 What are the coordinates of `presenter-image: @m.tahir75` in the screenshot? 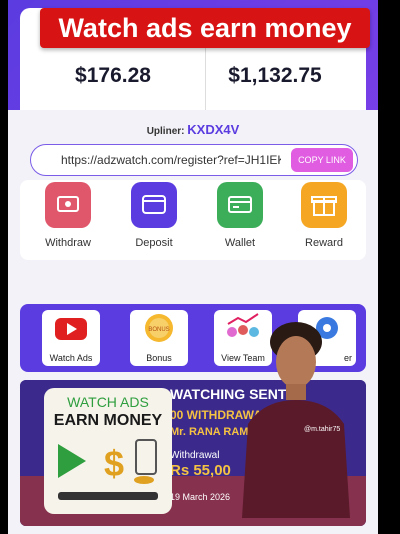 It's located at (294, 416).